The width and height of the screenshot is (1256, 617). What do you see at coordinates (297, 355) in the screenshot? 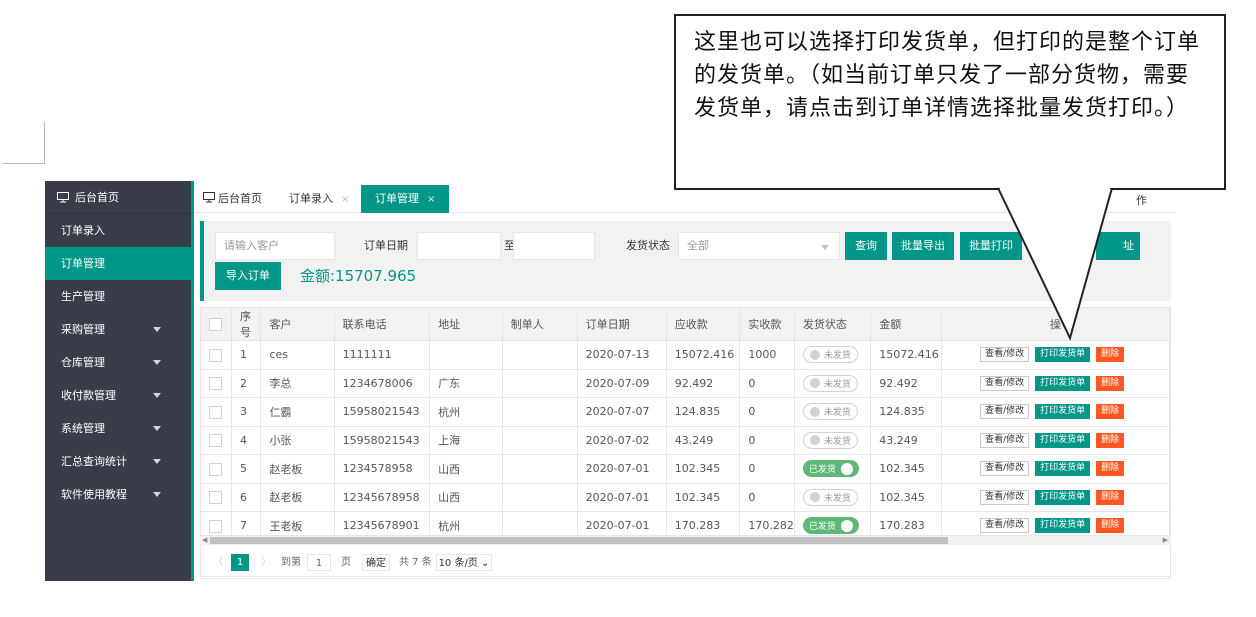
I see `cell-customer: ces` at bounding box center [297, 355].